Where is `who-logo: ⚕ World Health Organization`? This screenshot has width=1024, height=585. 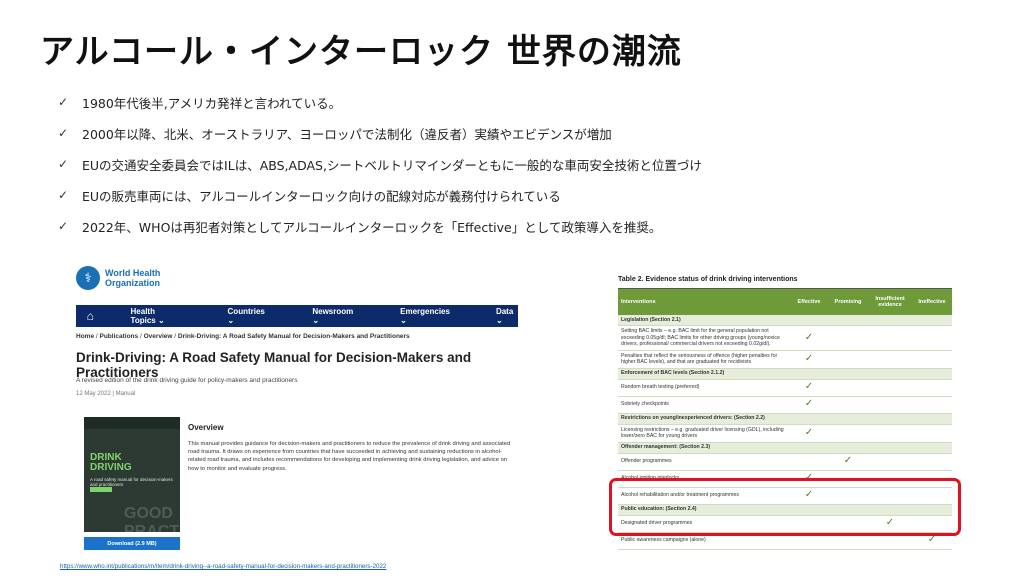 who-logo: ⚕ World Health Organization is located at coordinates (297, 278).